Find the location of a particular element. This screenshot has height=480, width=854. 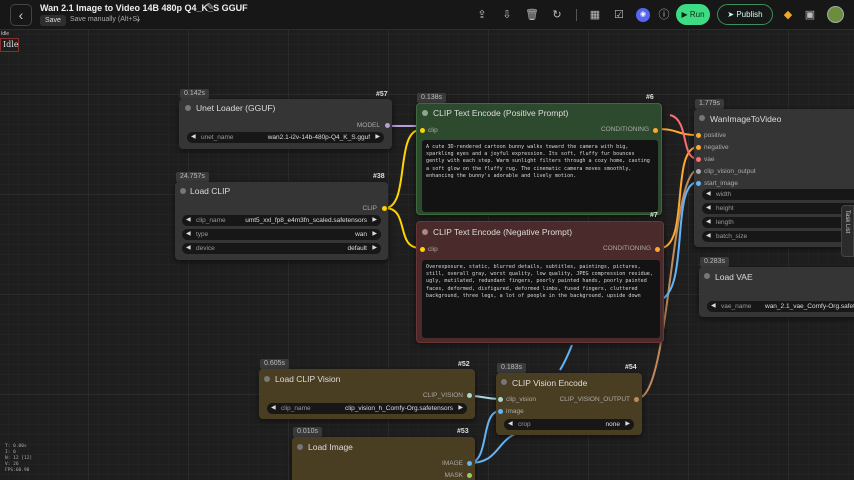

positive-input-slot is located at coordinates (698, 135).